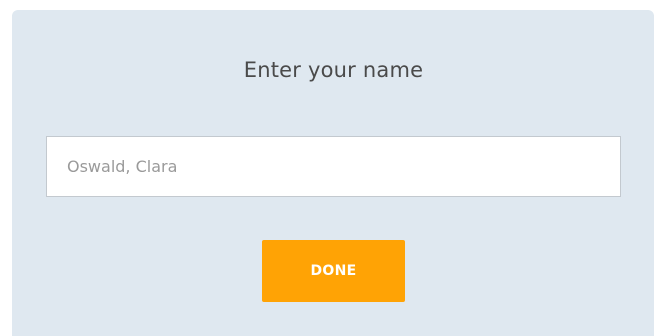 This screenshot has width=657, height=336. What do you see at coordinates (333, 70) in the screenshot?
I see `form-title: Enter your name` at bounding box center [333, 70].